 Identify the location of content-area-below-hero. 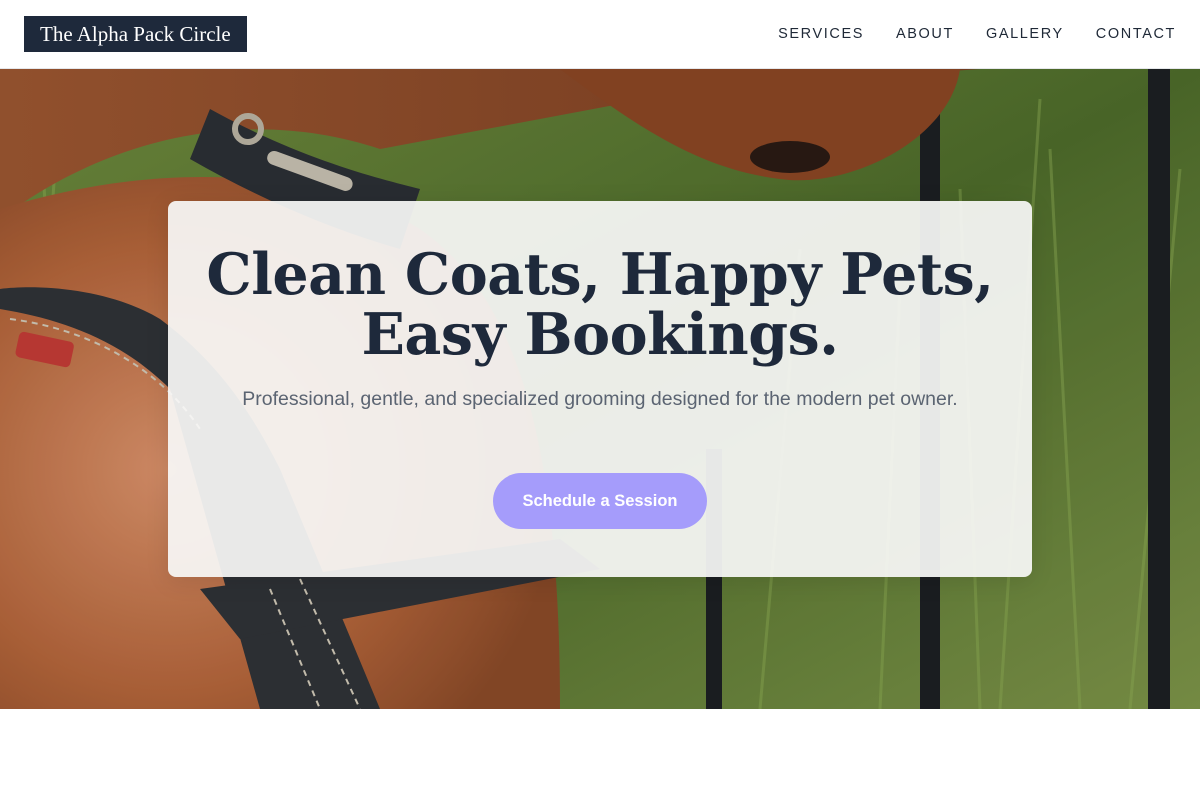
(600, 754).